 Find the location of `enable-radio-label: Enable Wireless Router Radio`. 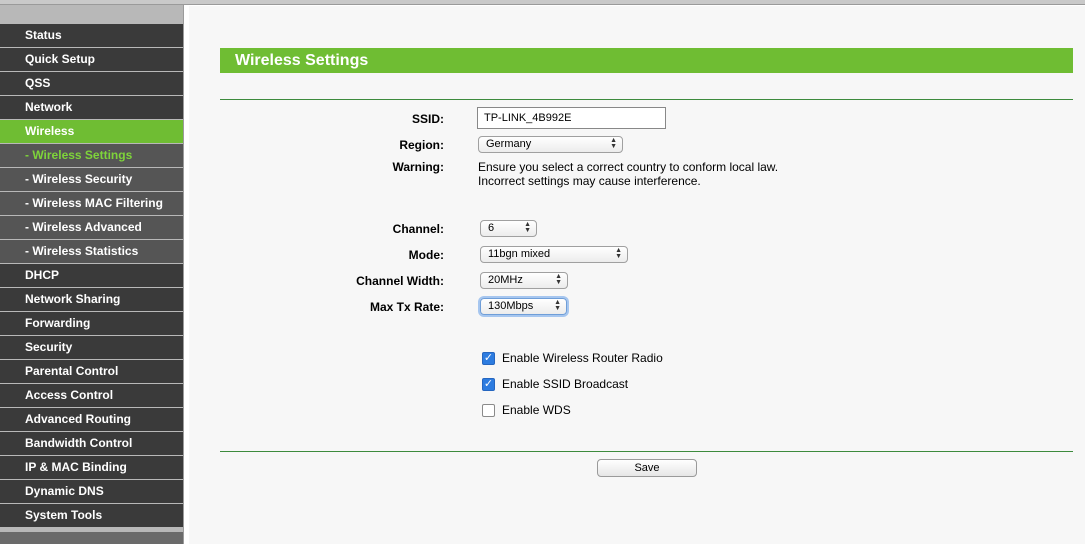

enable-radio-label: Enable Wireless Router Radio is located at coordinates (582, 358).